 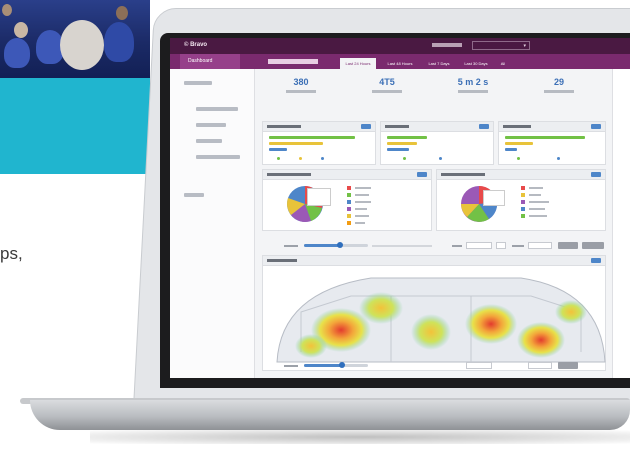 I want to click on page-title, so click(x=293, y=61).